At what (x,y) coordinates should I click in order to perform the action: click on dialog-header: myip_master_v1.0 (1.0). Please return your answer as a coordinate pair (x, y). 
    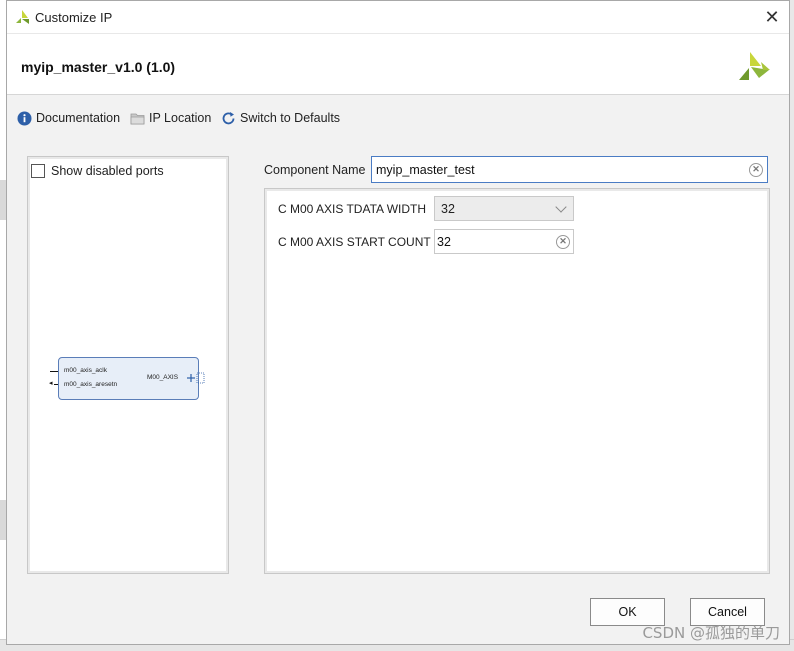
    Looking at the image, I should click on (398, 64).